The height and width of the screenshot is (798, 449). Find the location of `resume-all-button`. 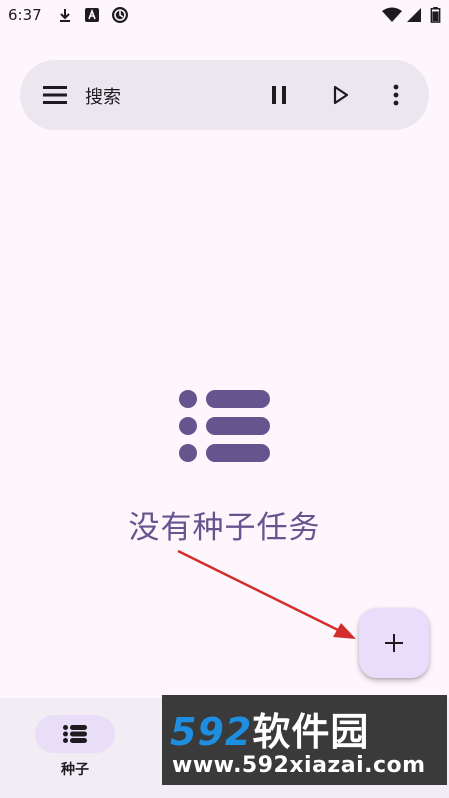

resume-all-button is located at coordinates (340, 95).